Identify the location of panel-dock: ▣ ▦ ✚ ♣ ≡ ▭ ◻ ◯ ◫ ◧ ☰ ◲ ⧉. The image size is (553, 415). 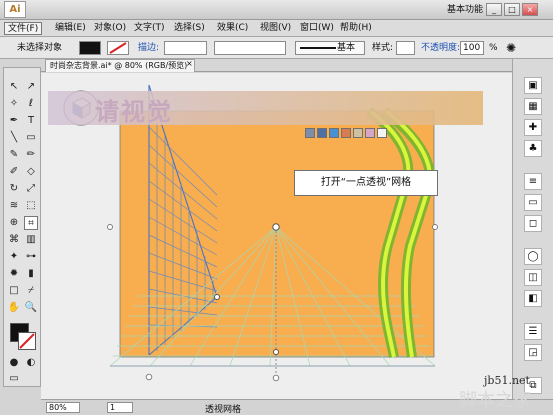
(532, 229).